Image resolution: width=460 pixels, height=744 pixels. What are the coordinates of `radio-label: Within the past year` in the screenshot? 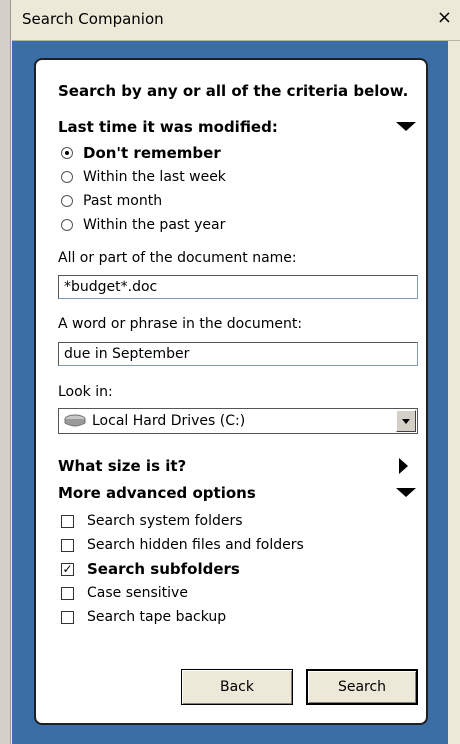 It's located at (154, 225).